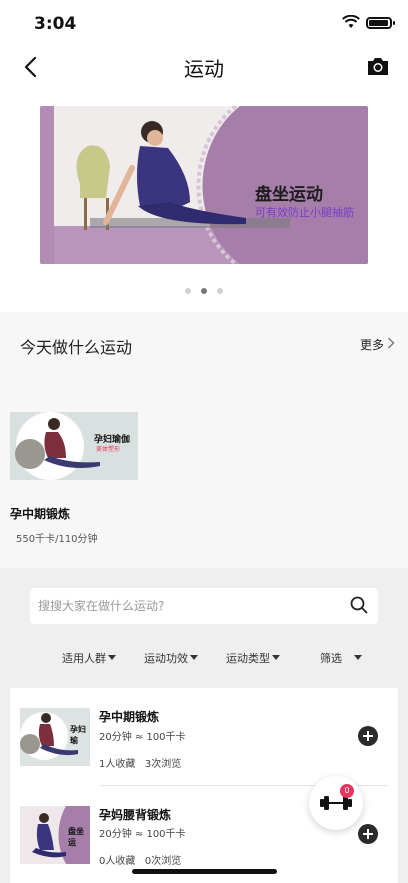 The height and width of the screenshot is (883, 408). I want to click on filter-screen: 筛选, so click(341, 658).